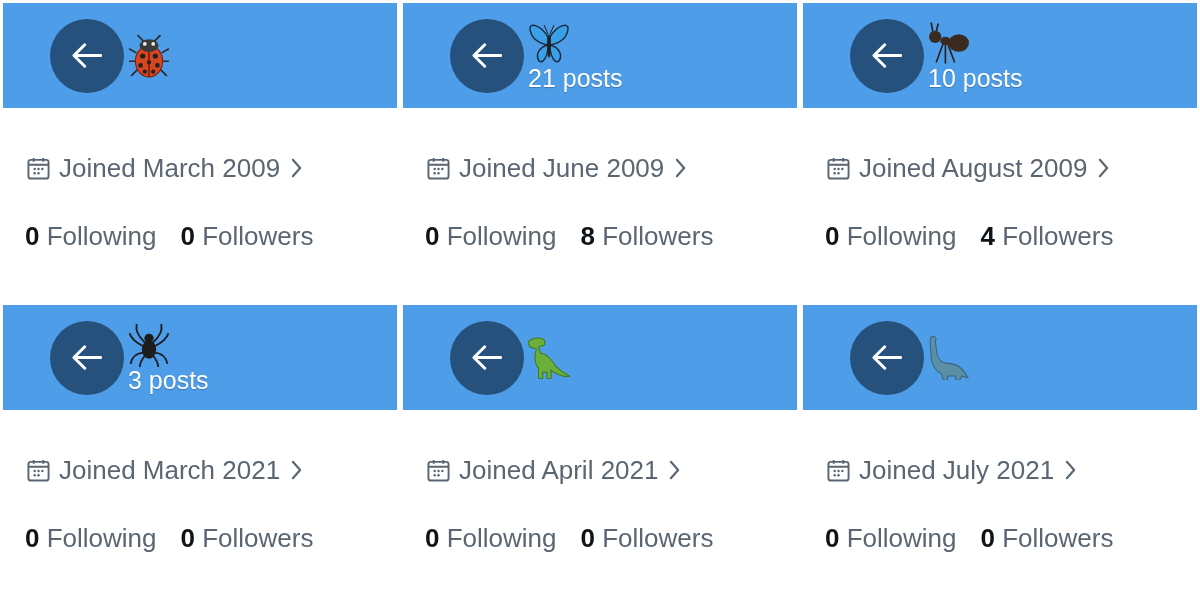 The width and height of the screenshot is (1200, 604). Describe the element at coordinates (647, 236) in the screenshot. I see `followers-link: 8 Followers` at that location.